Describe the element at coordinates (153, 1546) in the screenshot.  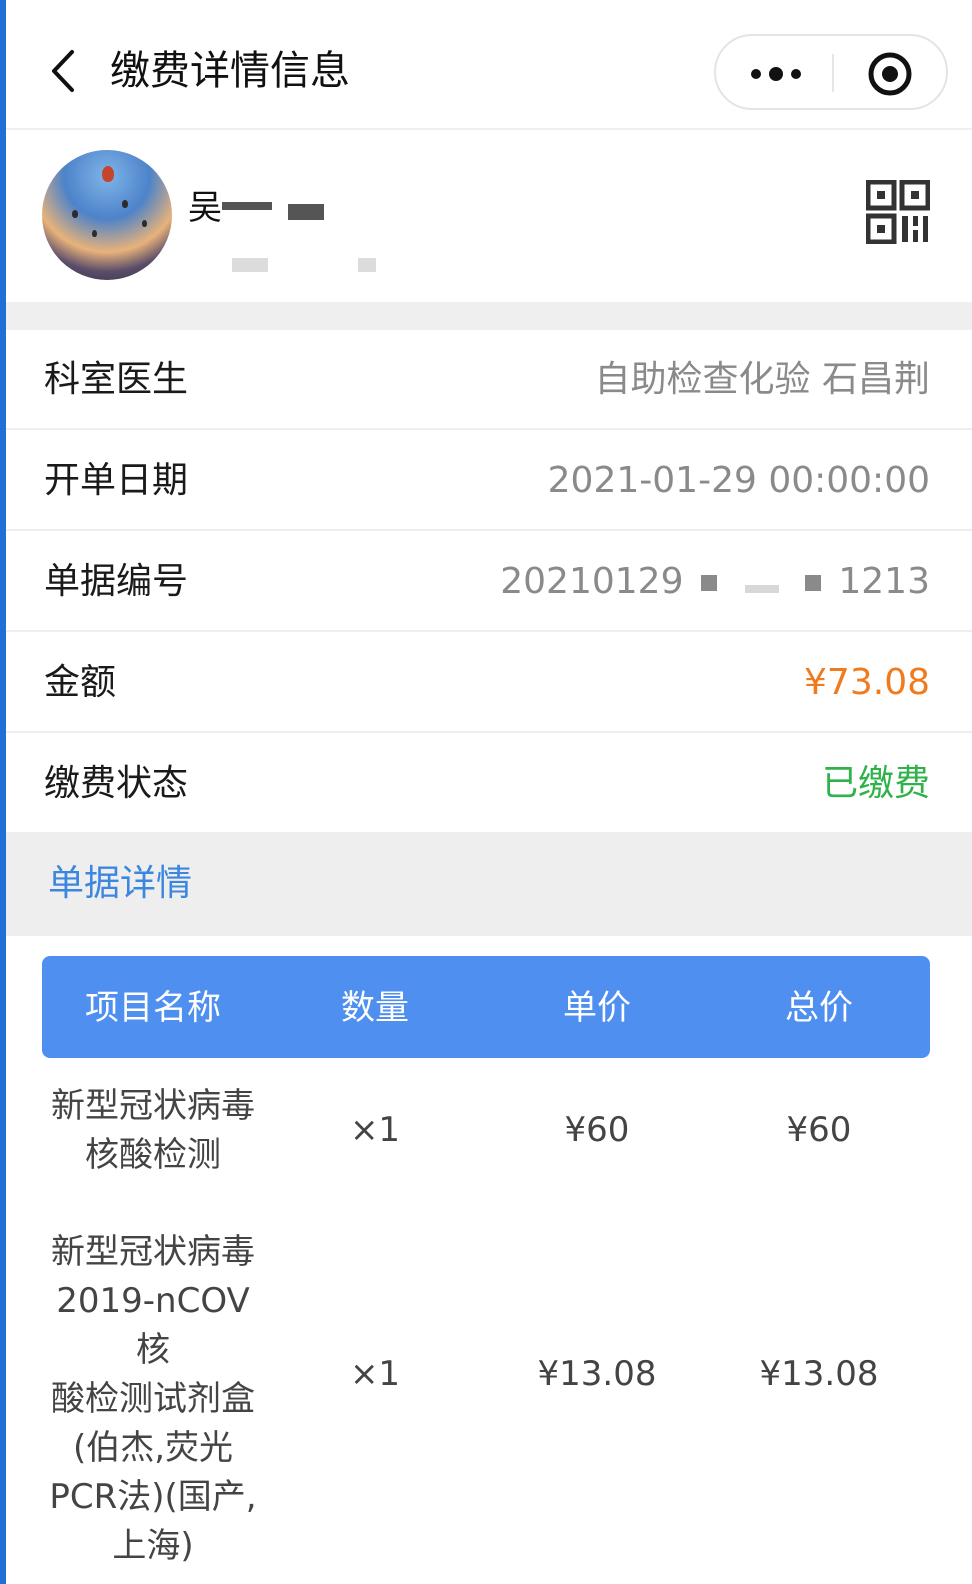
I see `item-name-line: 上海)` at that location.